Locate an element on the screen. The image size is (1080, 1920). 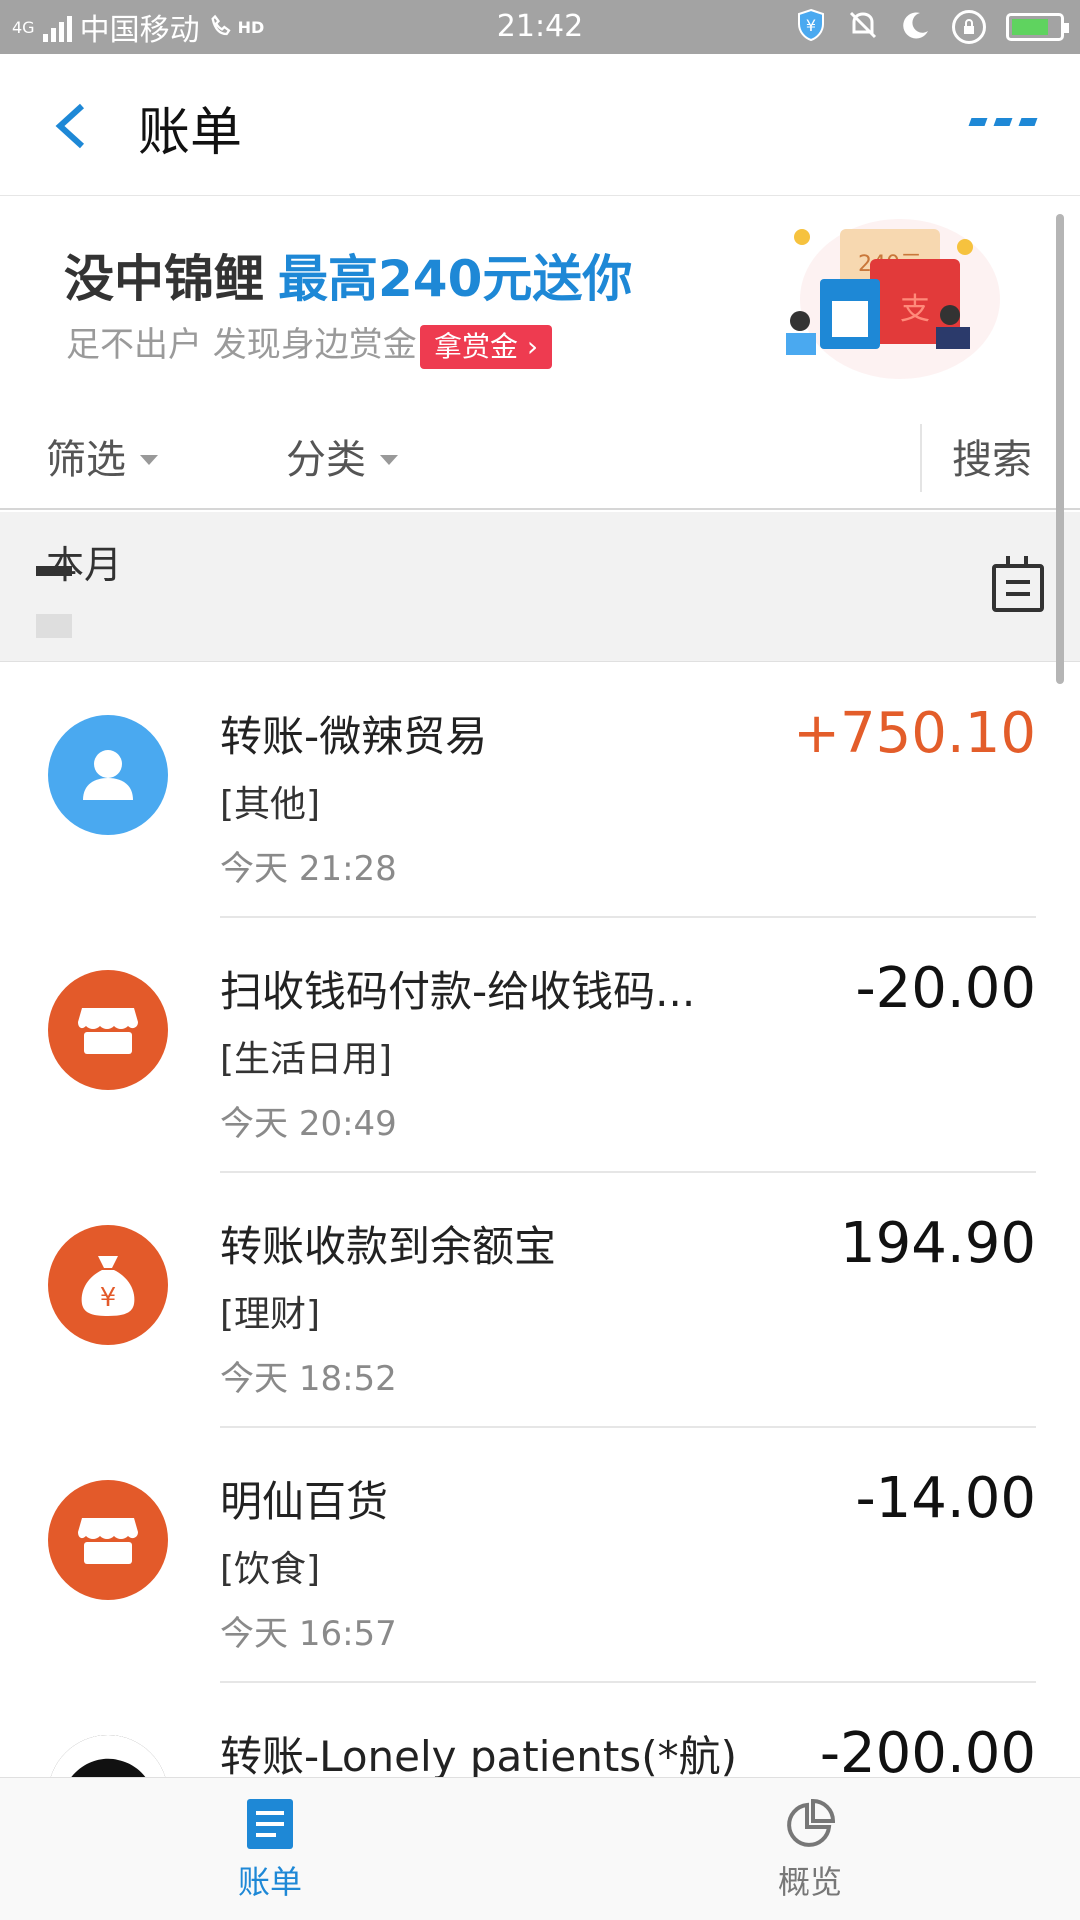
transaction-clock: 18:52 is located at coordinates (347, 1379).